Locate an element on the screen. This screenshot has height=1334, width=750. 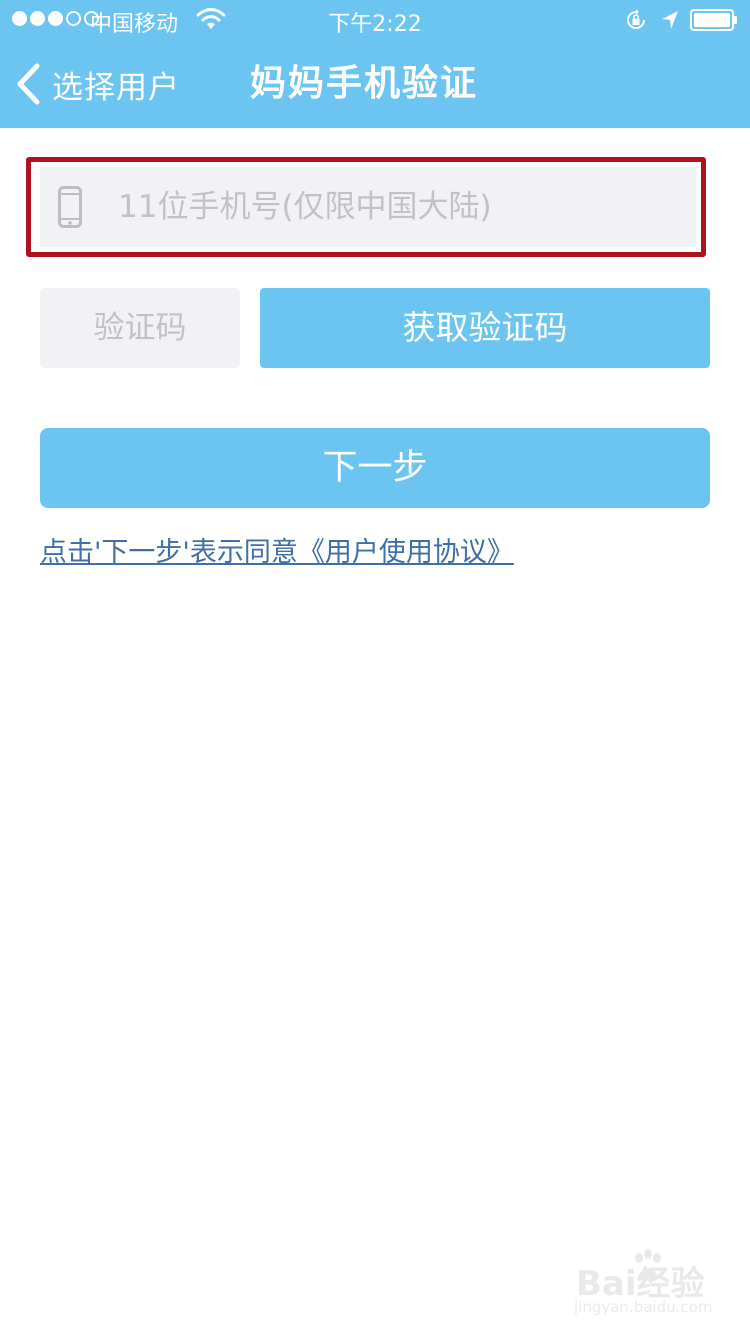
page-title: 妈妈手机验证 is located at coordinates (364, 83).